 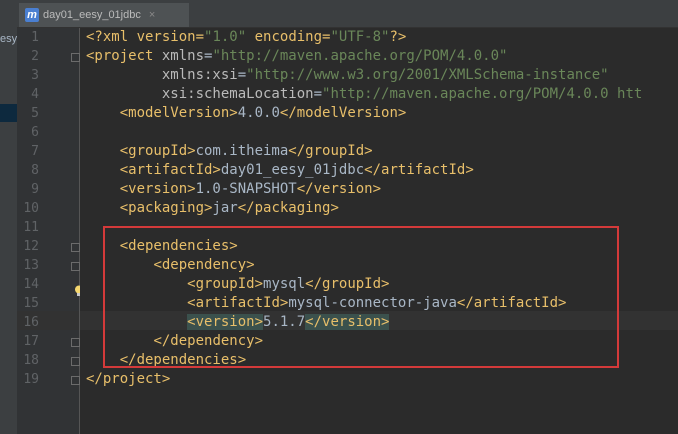 I want to click on code-token: xmlns, so click(x=183, y=56).